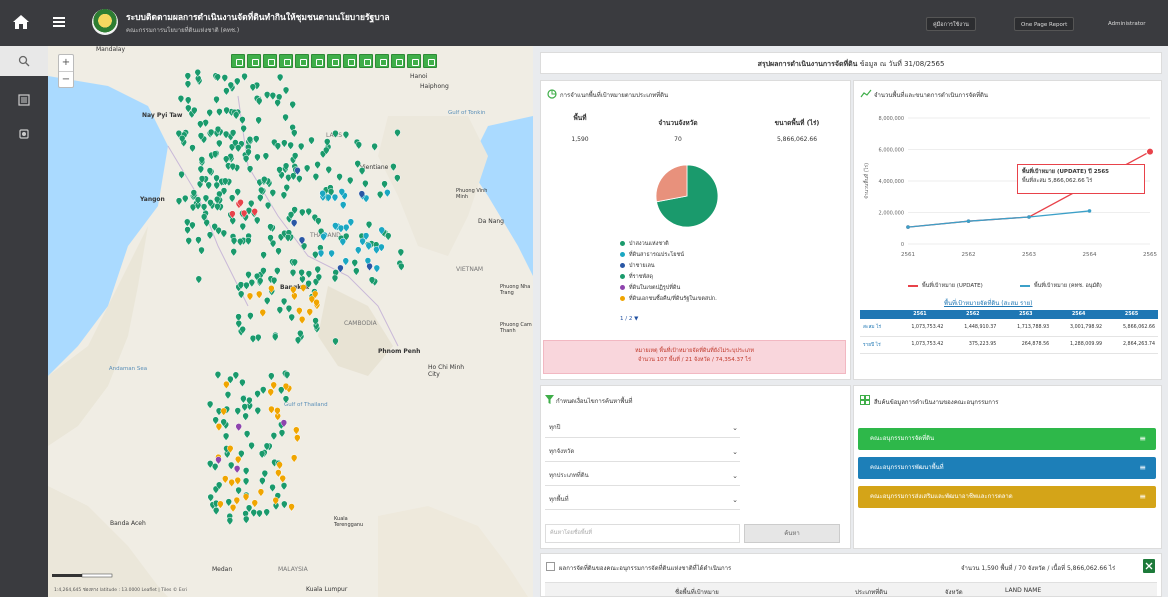  Describe the element at coordinates (430, 61) in the screenshot. I see `settings-tool-icon` at that location.